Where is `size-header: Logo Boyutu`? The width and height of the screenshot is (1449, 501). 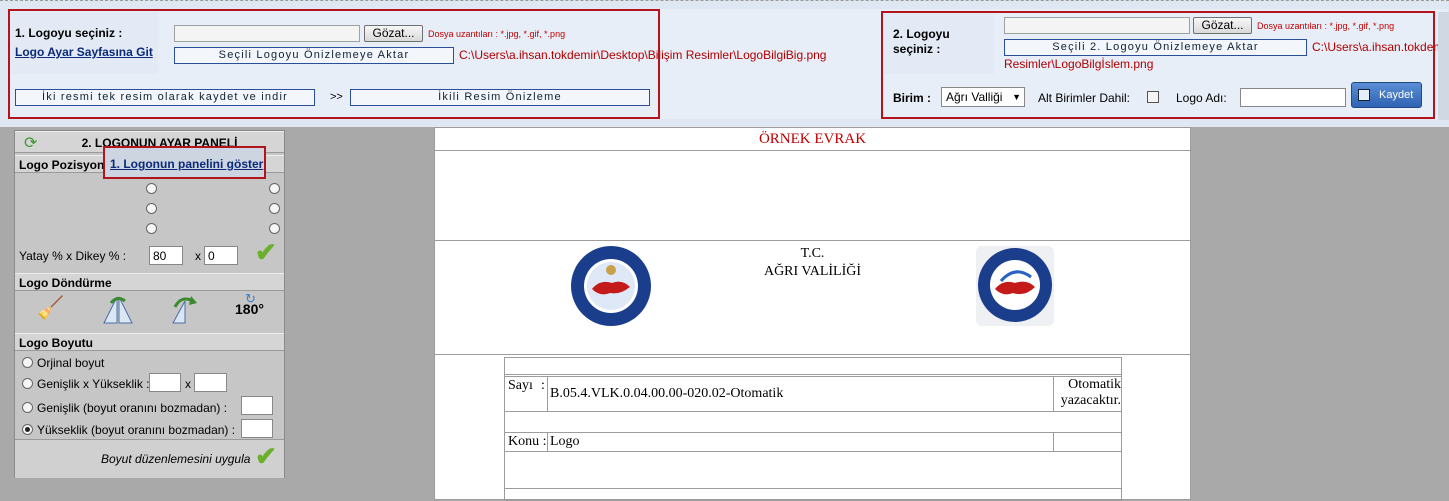
size-header: Logo Boyutu is located at coordinates (149, 342).